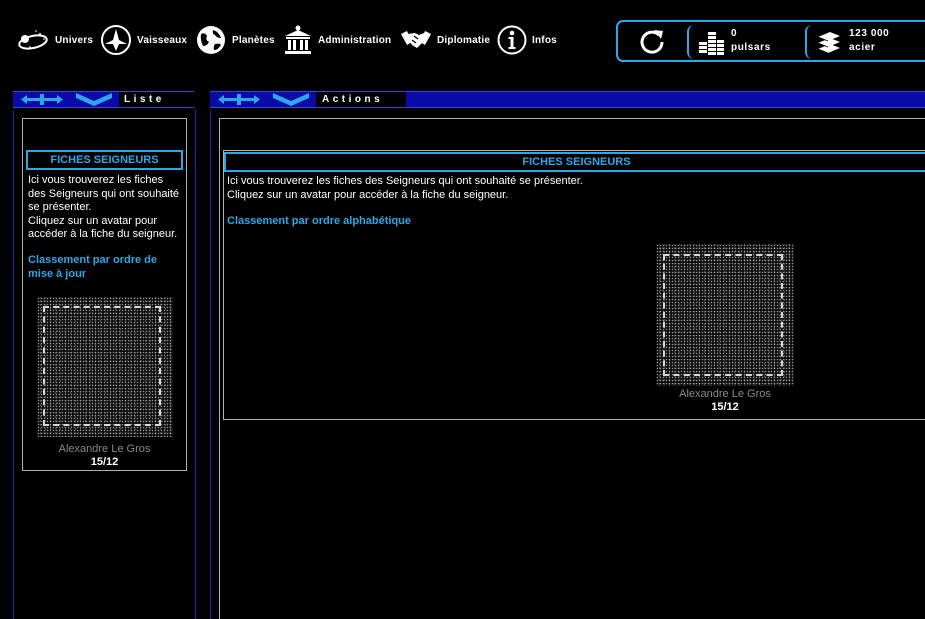 The image size is (925, 619). What do you see at coordinates (211, 40) in the screenshot?
I see `planet-icon` at bounding box center [211, 40].